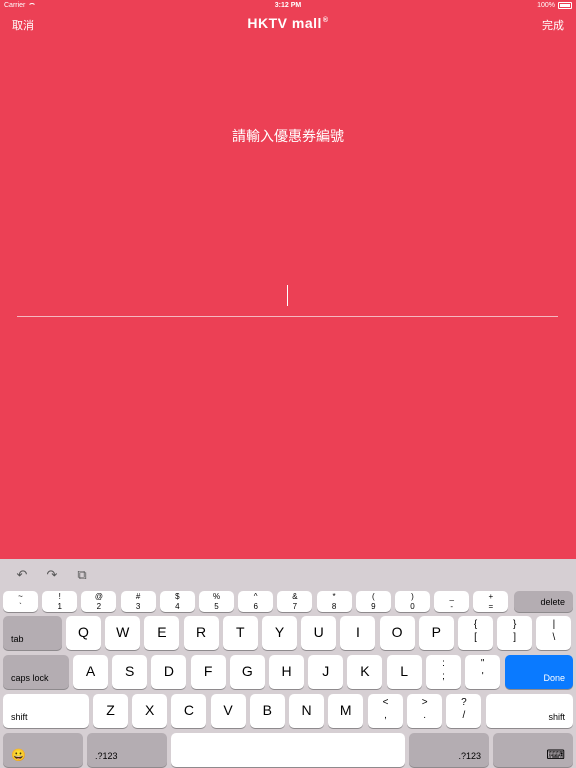  What do you see at coordinates (43, 750) in the screenshot?
I see `emoji-key: 😀` at bounding box center [43, 750].